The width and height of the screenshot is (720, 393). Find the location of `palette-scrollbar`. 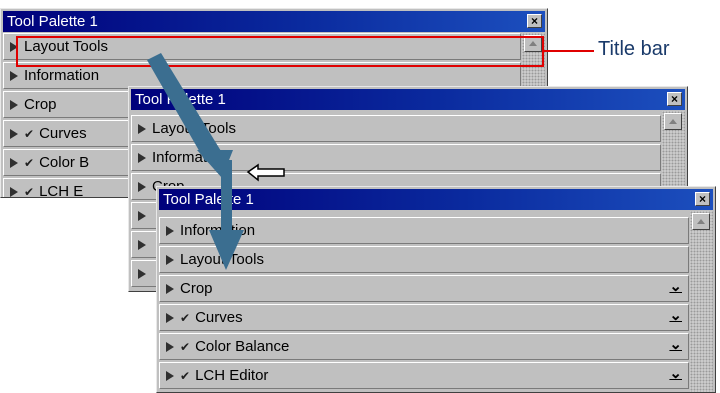

palette-scrollbar is located at coordinates (701, 301).